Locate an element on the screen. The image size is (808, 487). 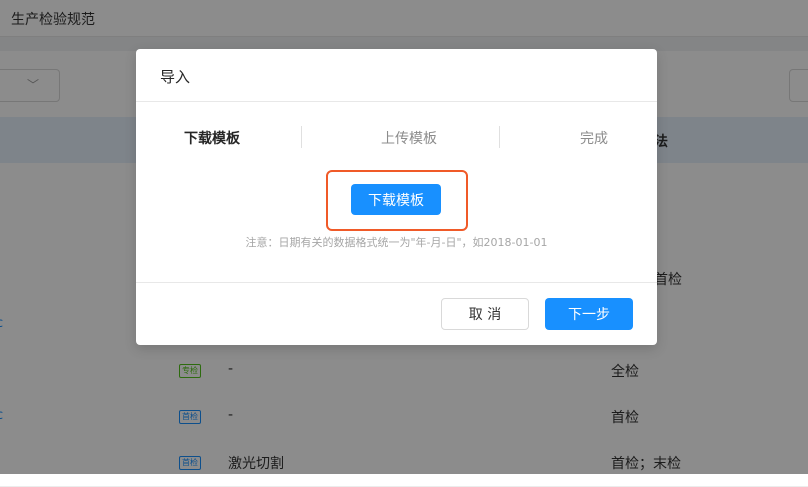
date-format-note: 注意：日期有关的数据格式统一为"年-月-日"，如2018-01-01 is located at coordinates (396, 242).